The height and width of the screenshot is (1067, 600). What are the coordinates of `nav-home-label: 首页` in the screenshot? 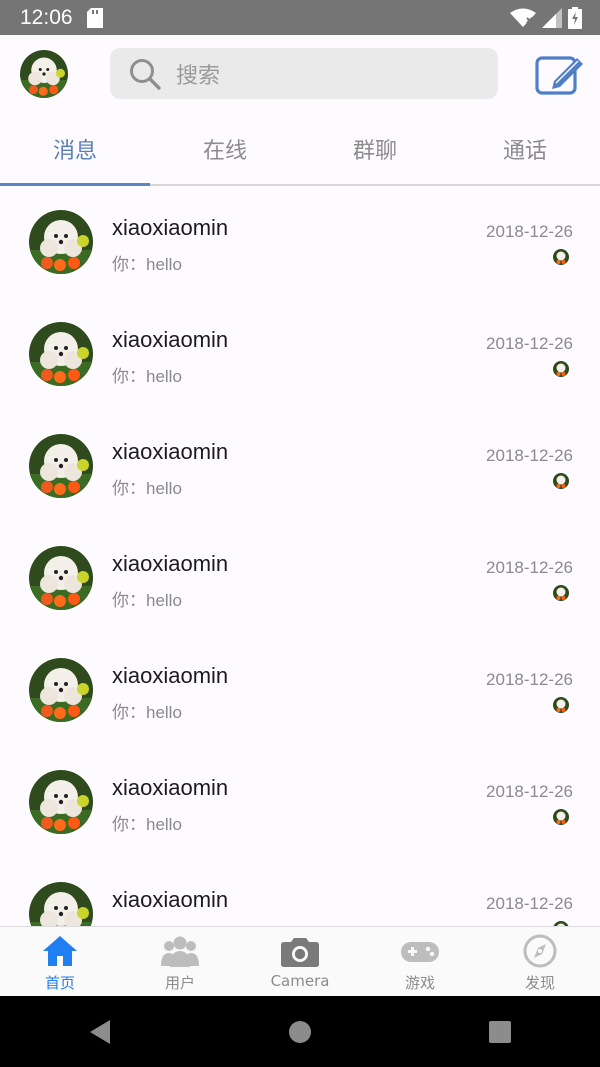 It's located at (59, 983).